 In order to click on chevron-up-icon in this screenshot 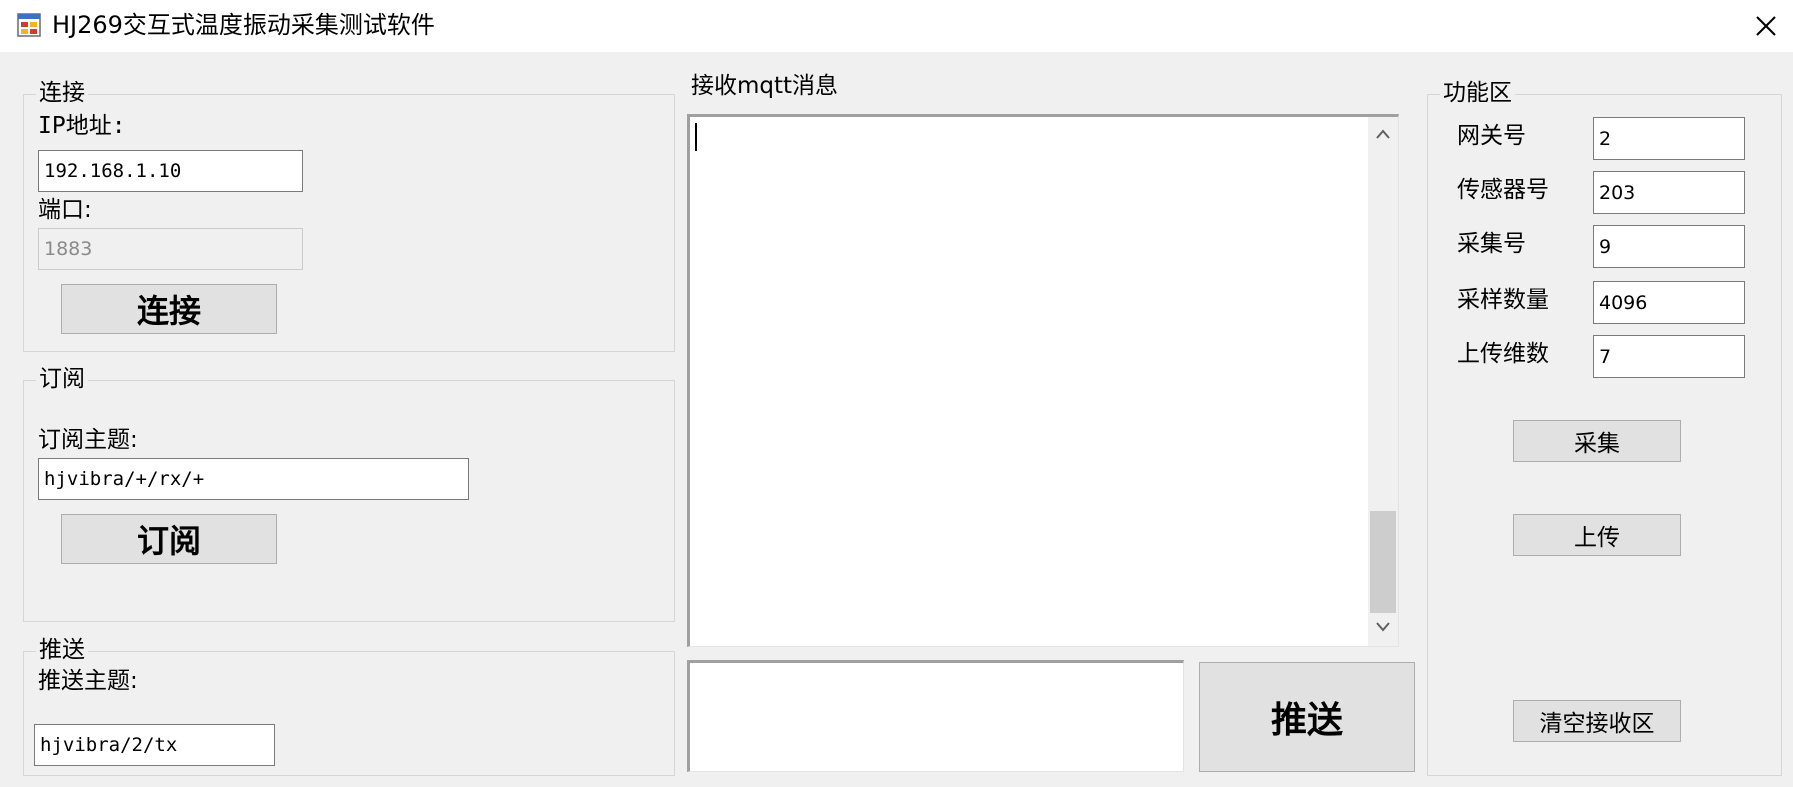, I will do `click(1383, 134)`.